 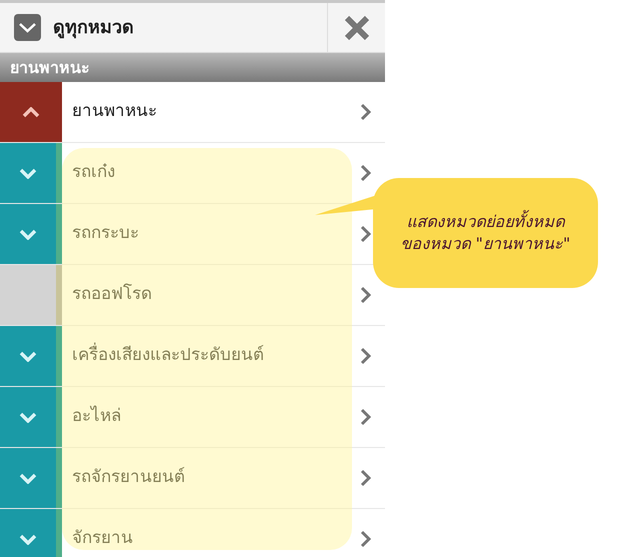 I want to click on header-title: ดูทุกหมวด, so click(x=93, y=28).